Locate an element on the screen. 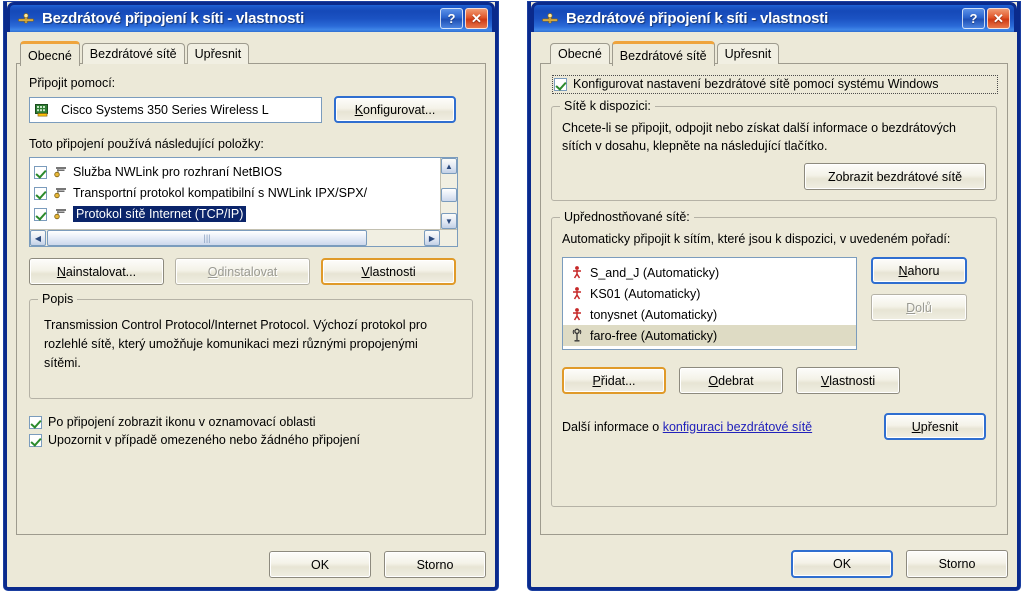 The height and width of the screenshot is (592, 1024). vertical-scroll-thumb is located at coordinates (449, 195).